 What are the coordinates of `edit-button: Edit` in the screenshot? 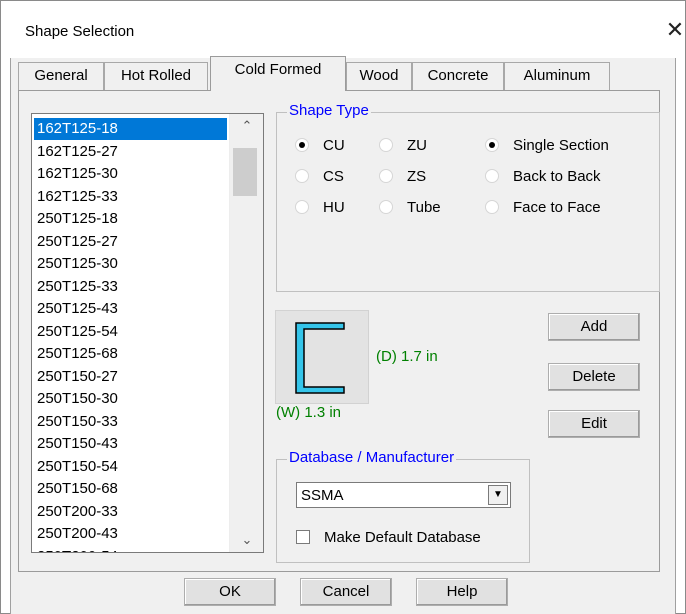 It's located at (594, 424).